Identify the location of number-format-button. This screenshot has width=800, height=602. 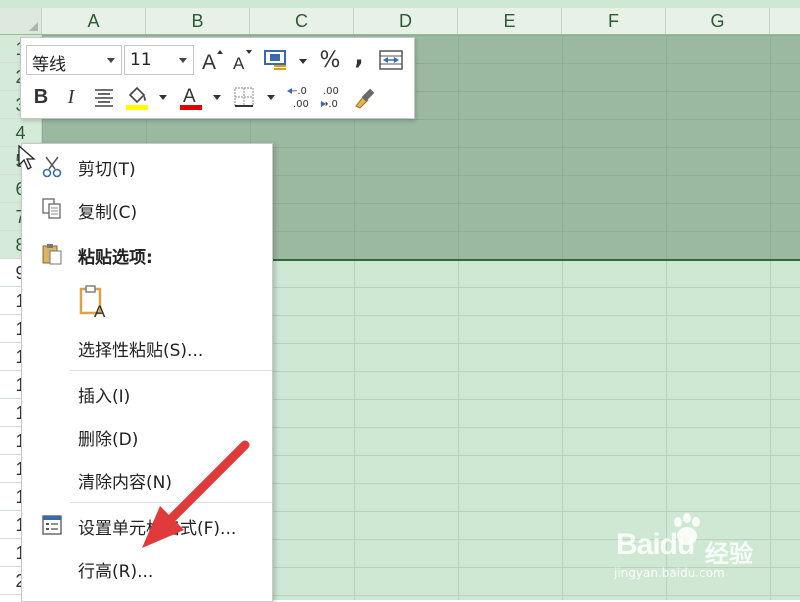
(276, 60).